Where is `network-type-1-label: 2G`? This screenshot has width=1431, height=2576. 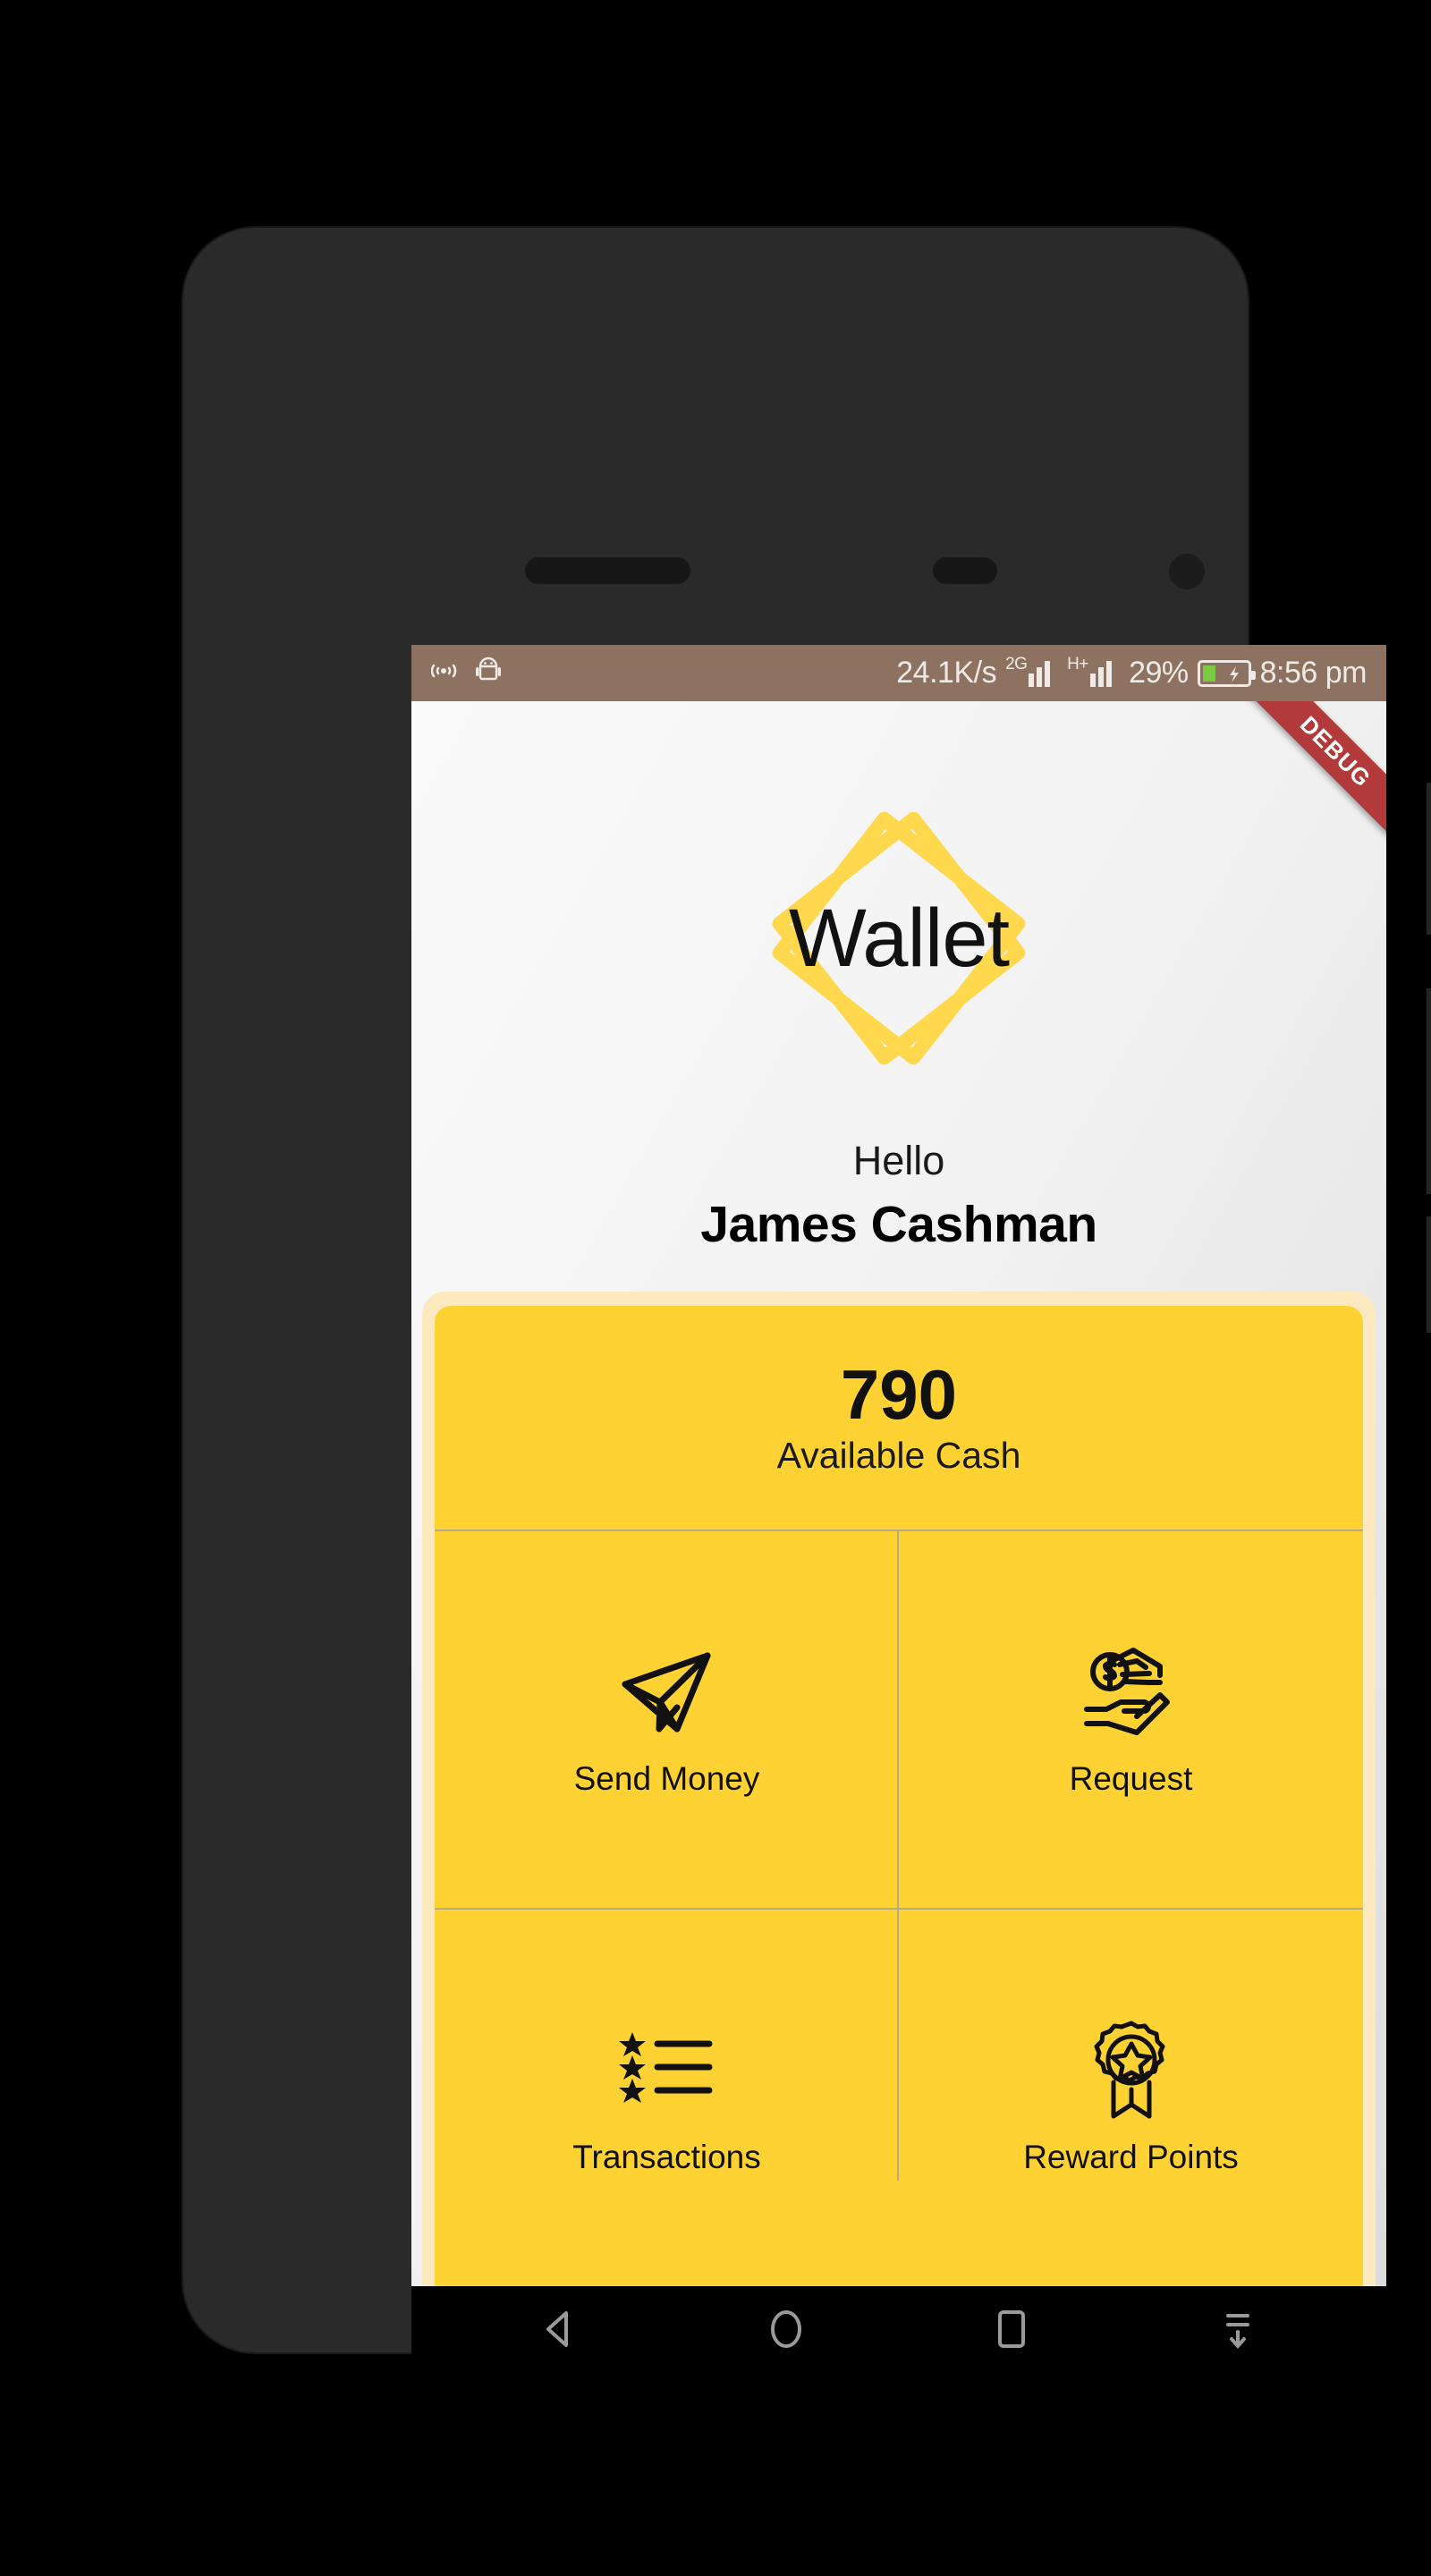
network-type-1-label: 2G is located at coordinates (1017, 664).